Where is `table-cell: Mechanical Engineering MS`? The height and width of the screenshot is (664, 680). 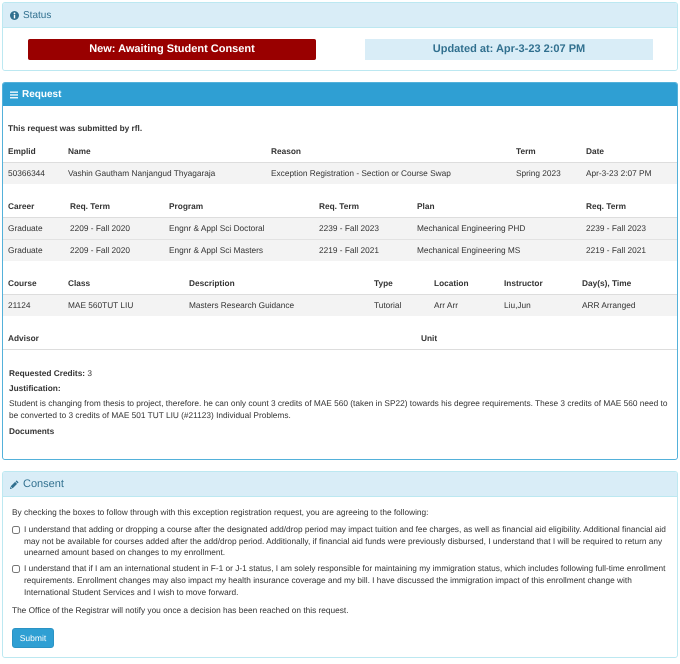
table-cell: Mechanical Engineering MS is located at coordinates (496, 250).